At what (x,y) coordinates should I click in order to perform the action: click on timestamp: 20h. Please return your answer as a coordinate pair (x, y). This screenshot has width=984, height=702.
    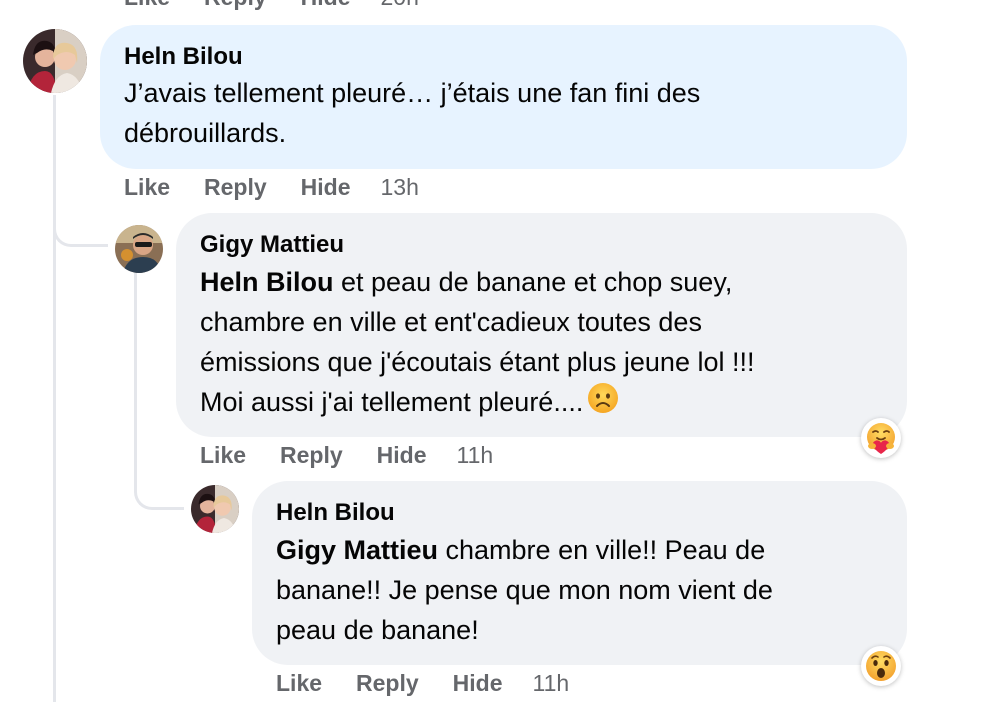
    Looking at the image, I should click on (400, 5).